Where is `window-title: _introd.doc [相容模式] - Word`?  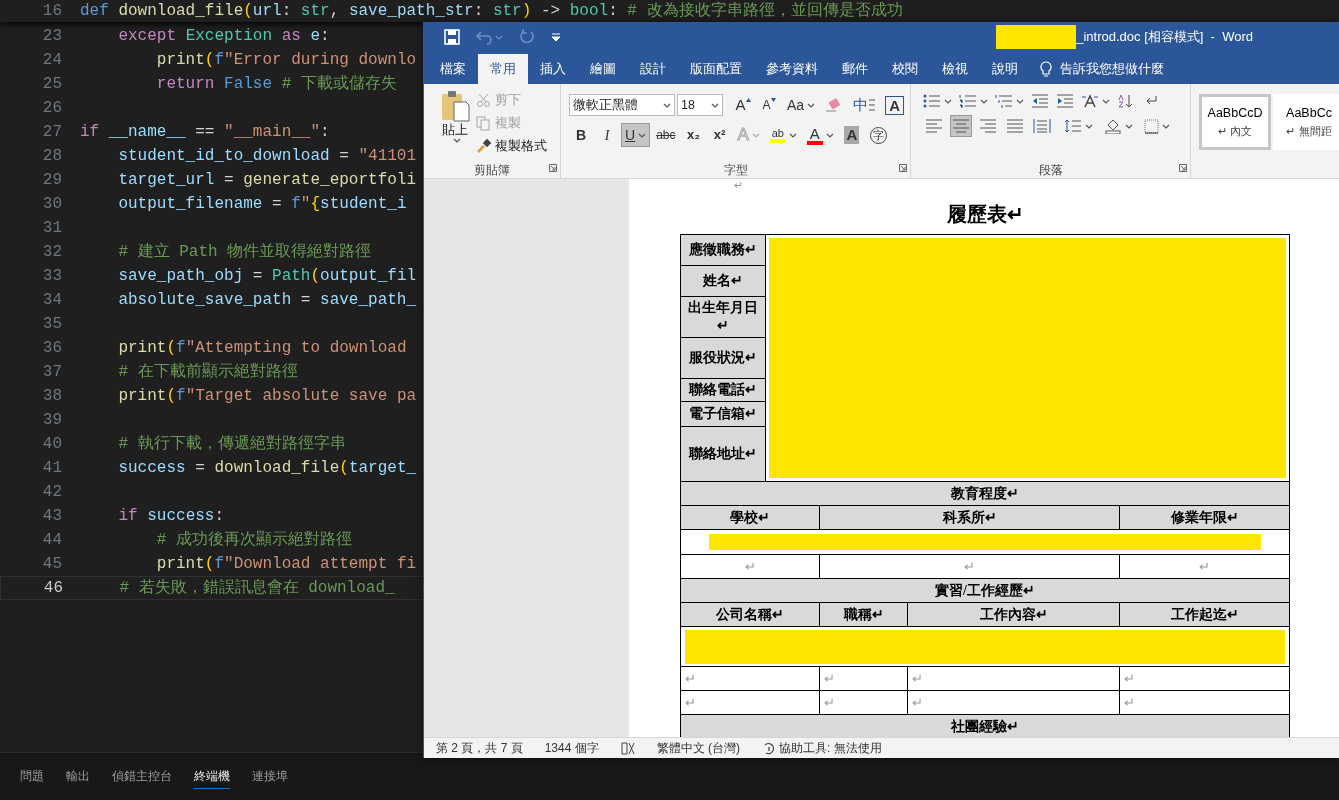 window-title: _introd.doc [相容模式] - Word is located at coordinates (1164, 37).